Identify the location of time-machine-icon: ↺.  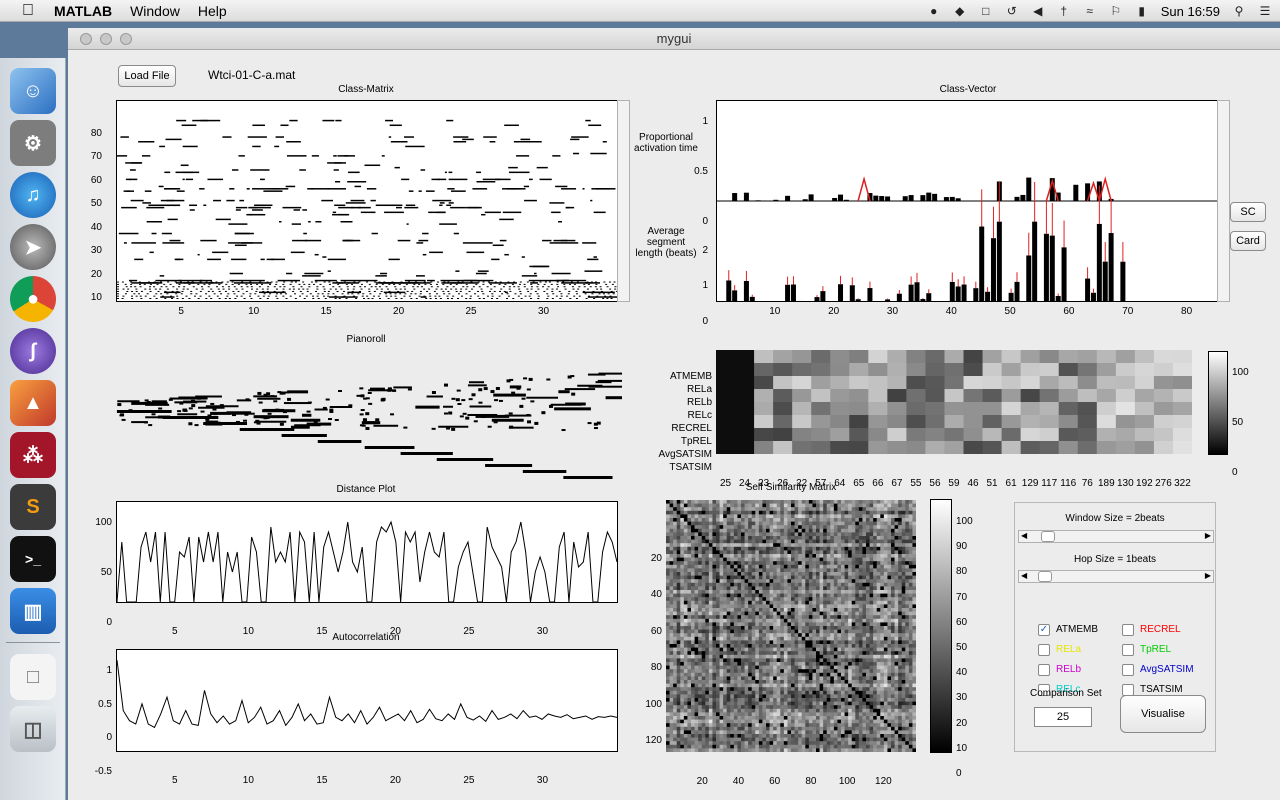
(1012, 11).